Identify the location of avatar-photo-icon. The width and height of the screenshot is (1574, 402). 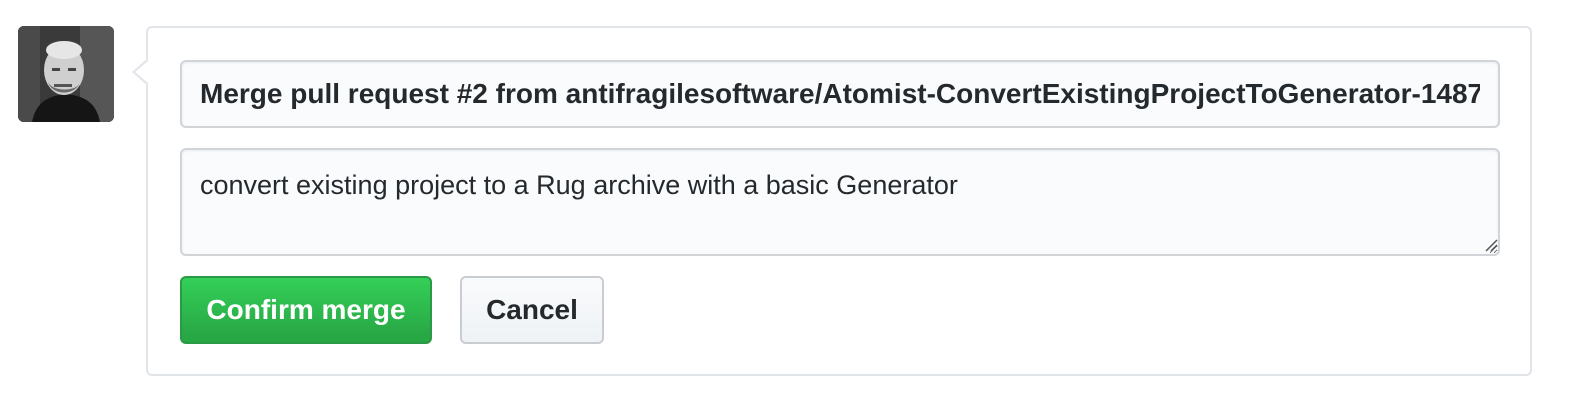
(66, 74).